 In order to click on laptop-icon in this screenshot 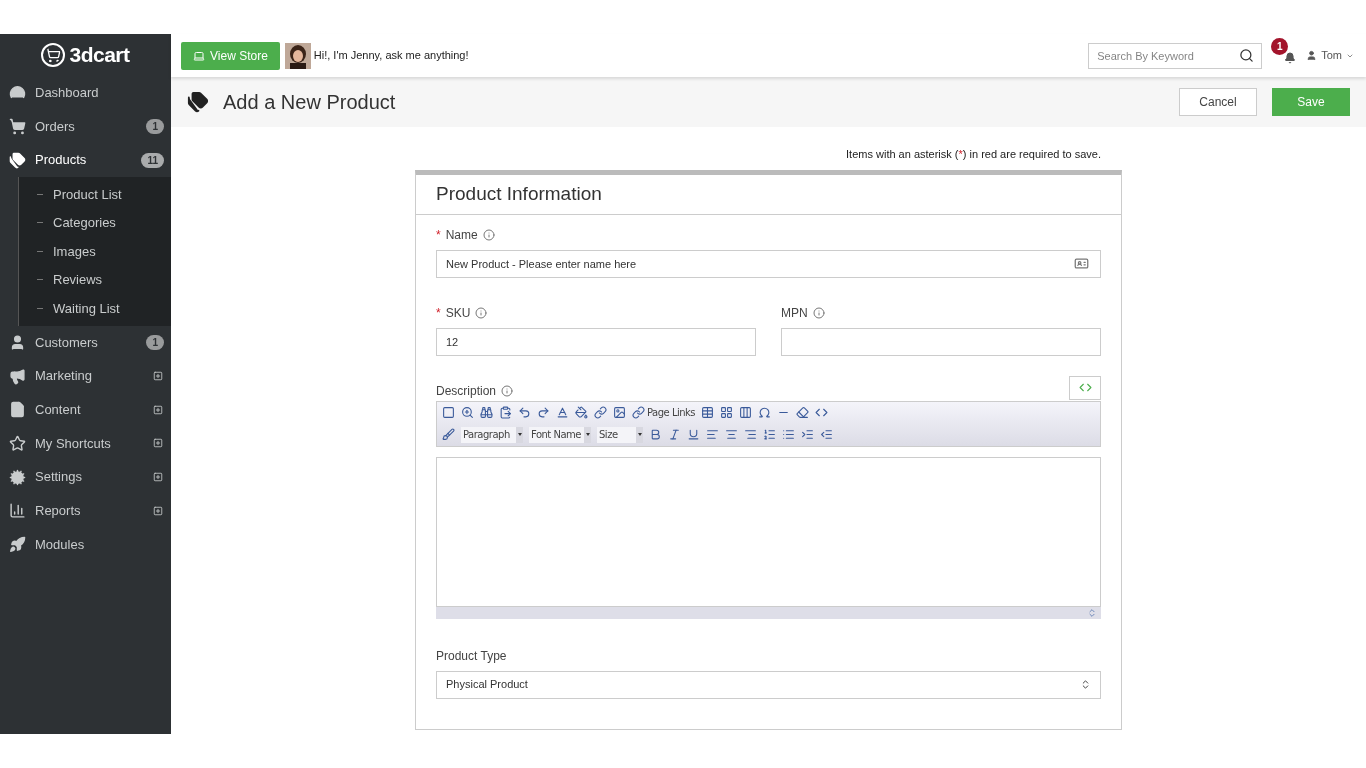, I will do `click(199, 55)`.